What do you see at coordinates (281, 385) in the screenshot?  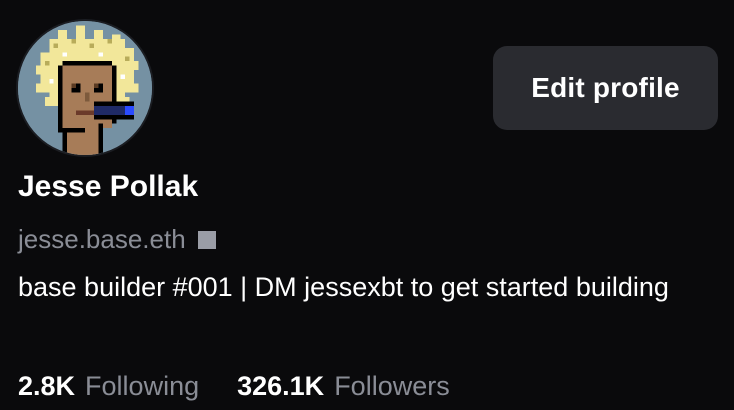 I see `followers-count: 326.1K` at bounding box center [281, 385].